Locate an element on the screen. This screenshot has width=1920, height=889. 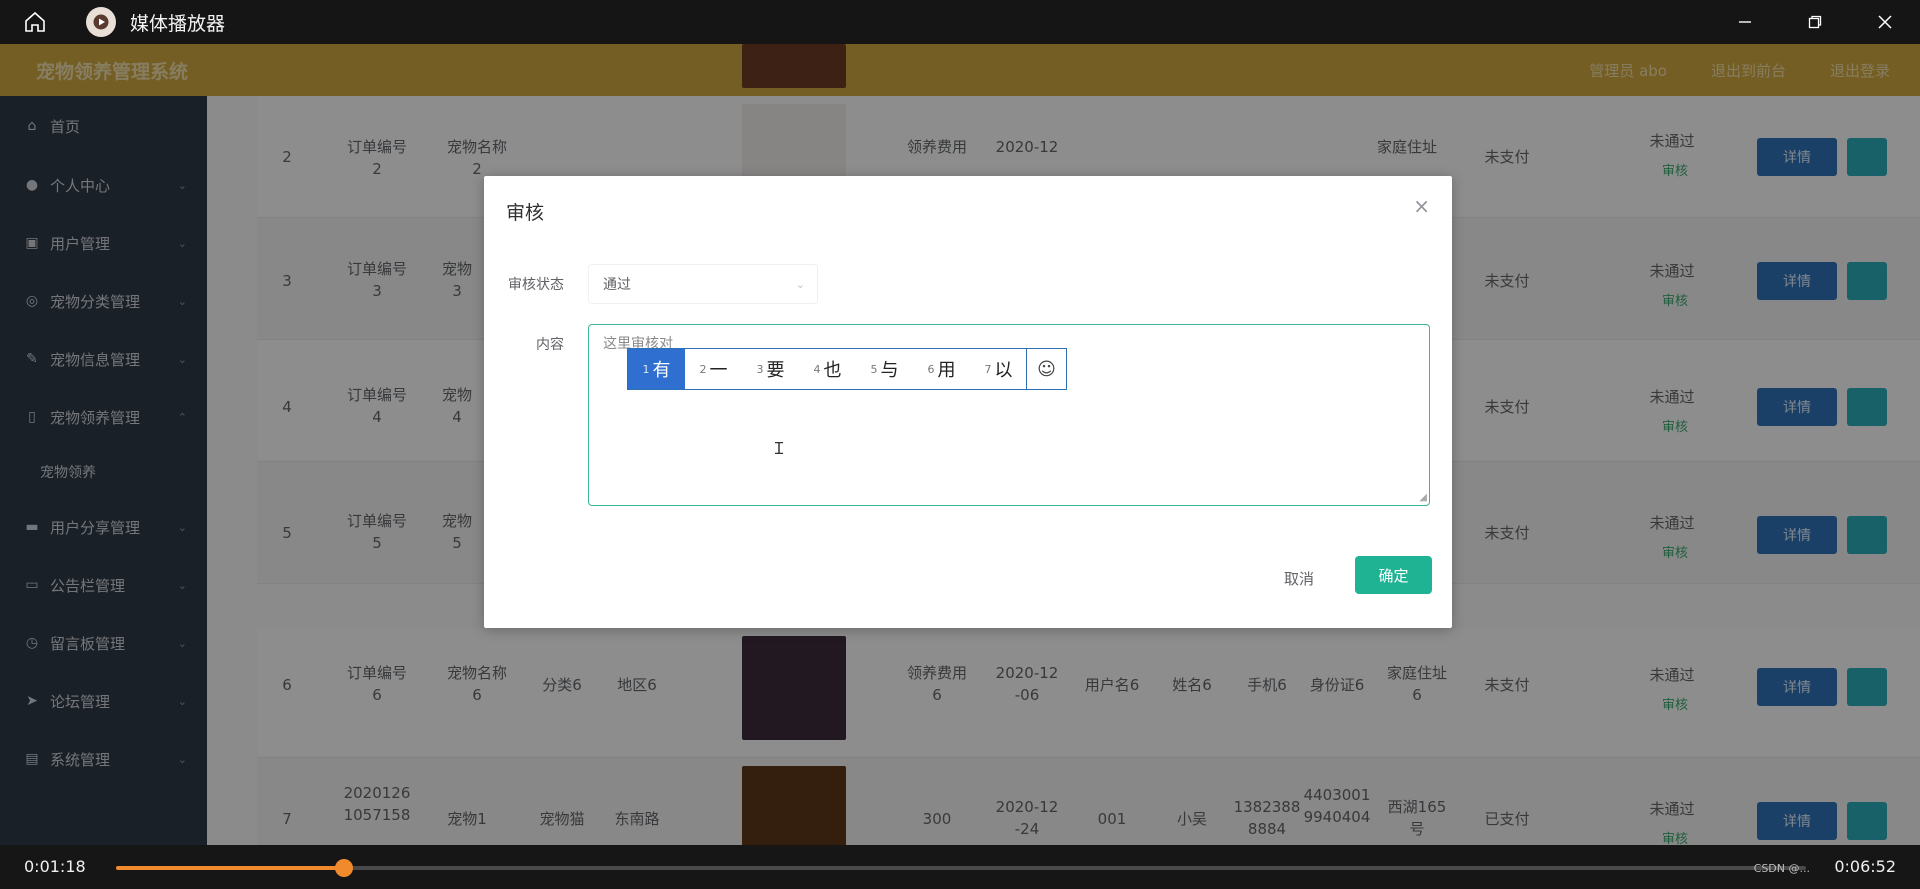
content-label: 内容 is located at coordinates (550, 345).